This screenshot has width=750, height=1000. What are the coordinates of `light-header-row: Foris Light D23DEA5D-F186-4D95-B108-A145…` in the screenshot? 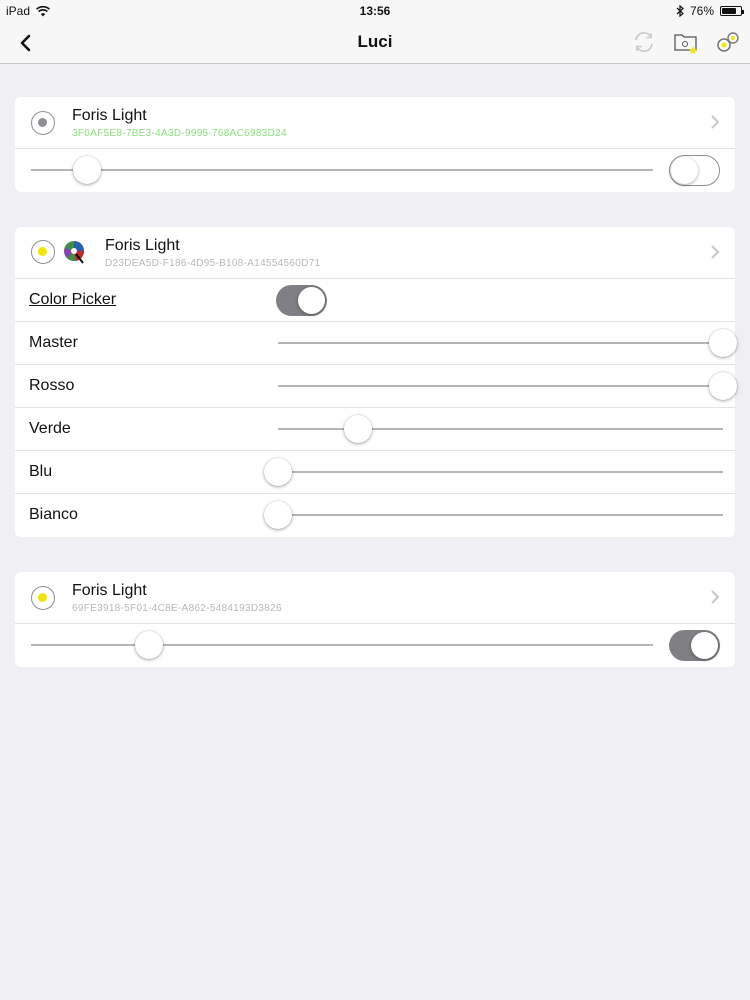 It's located at (375, 253).